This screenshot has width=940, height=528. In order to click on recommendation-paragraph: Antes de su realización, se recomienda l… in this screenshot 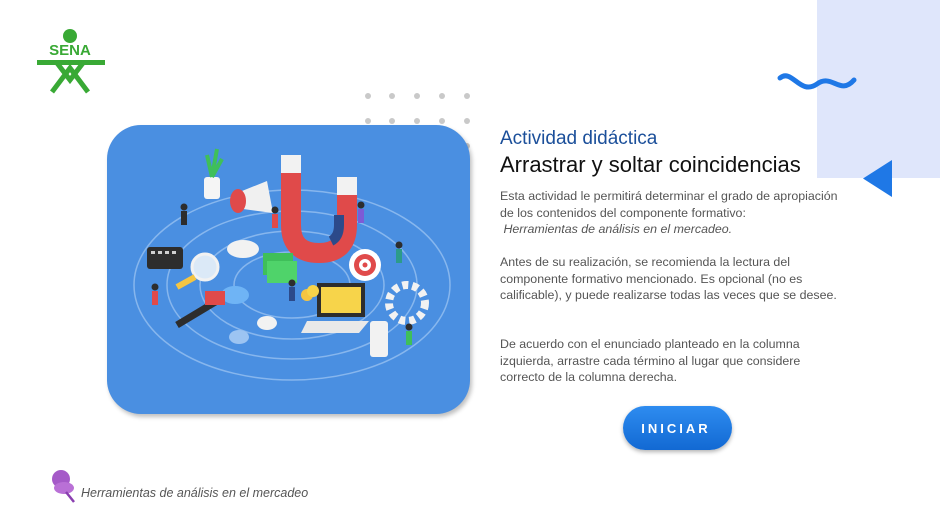, I will do `click(668, 278)`.